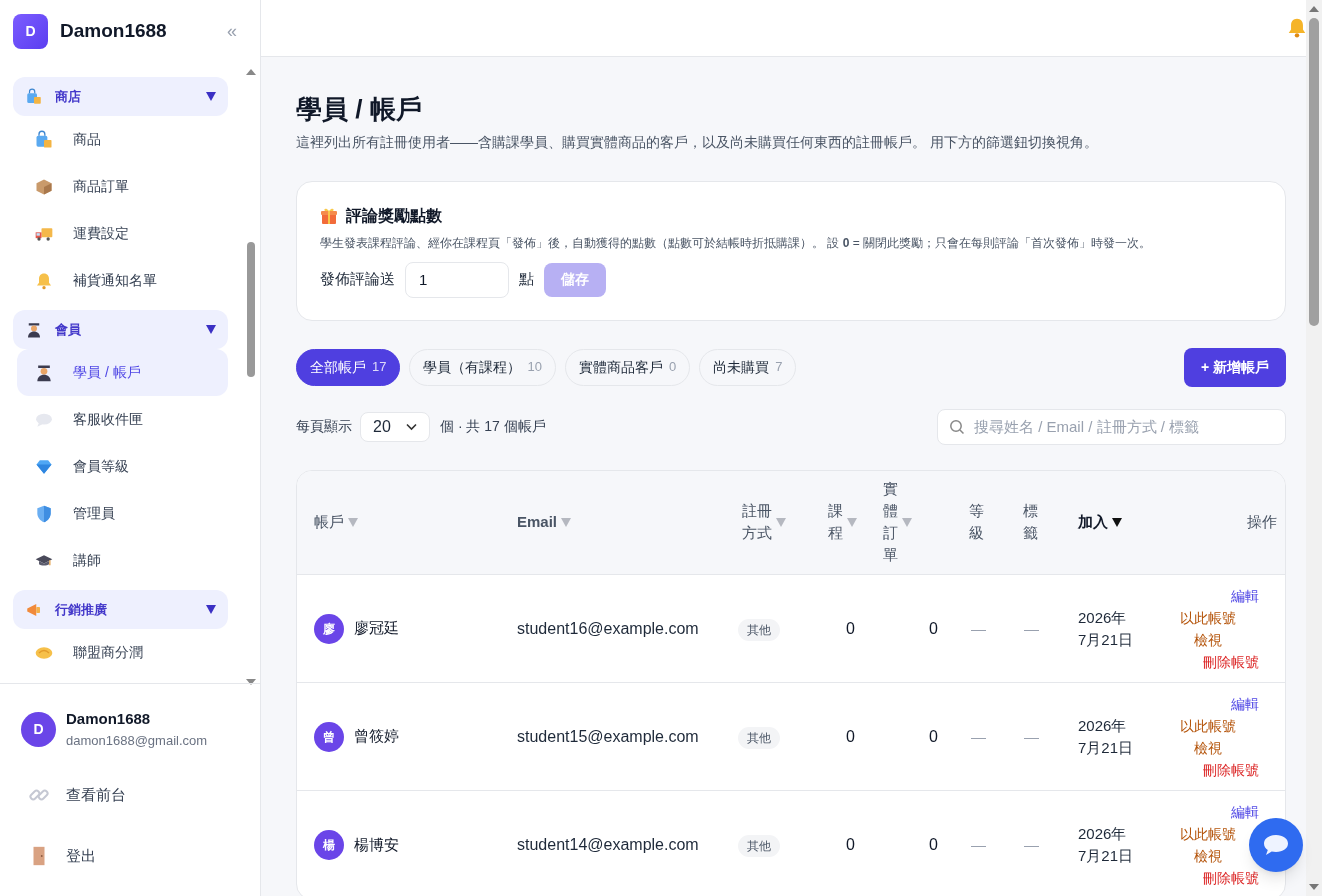 The image size is (1322, 896). Describe the element at coordinates (394, 215) in the screenshot. I see `reward-card-title: 評論獎勵點數` at that location.